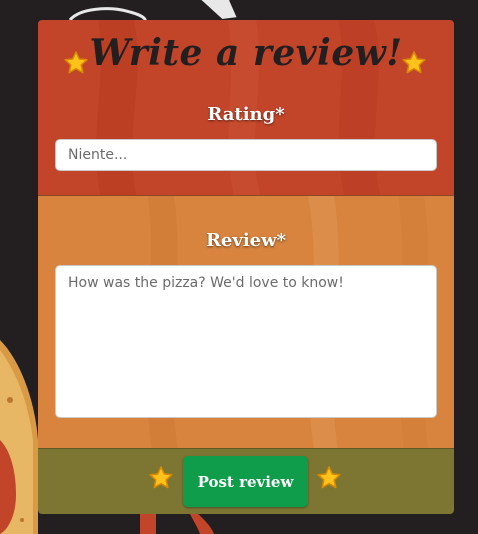 The width and height of the screenshot is (478, 534). What do you see at coordinates (246, 240) in the screenshot?
I see `review-label: Review*` at bounding box center [246, 240].